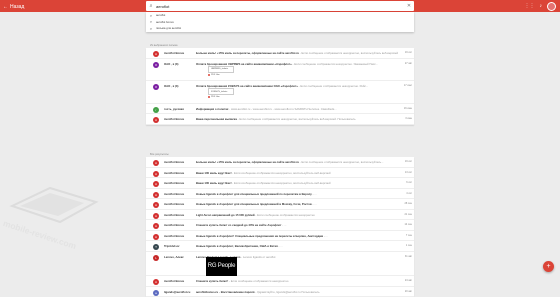 This screenshot has width=560, height=297. Describe the element at coordinates (406, 224) in the screenshot. I see `message-date: 14 сен` at that location.